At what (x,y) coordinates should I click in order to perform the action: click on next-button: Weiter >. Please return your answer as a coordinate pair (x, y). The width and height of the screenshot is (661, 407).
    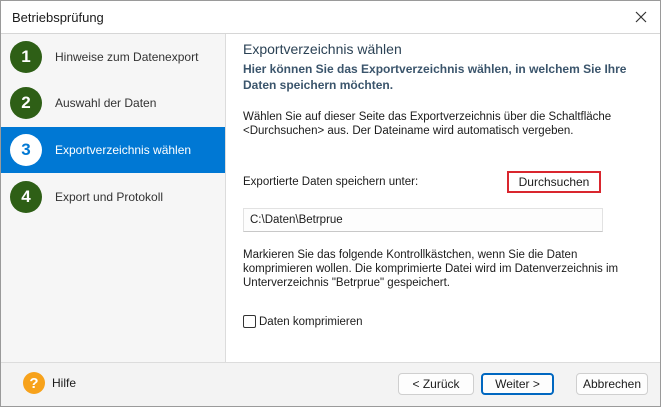
    Looking at the image, I should click on (517, 384).